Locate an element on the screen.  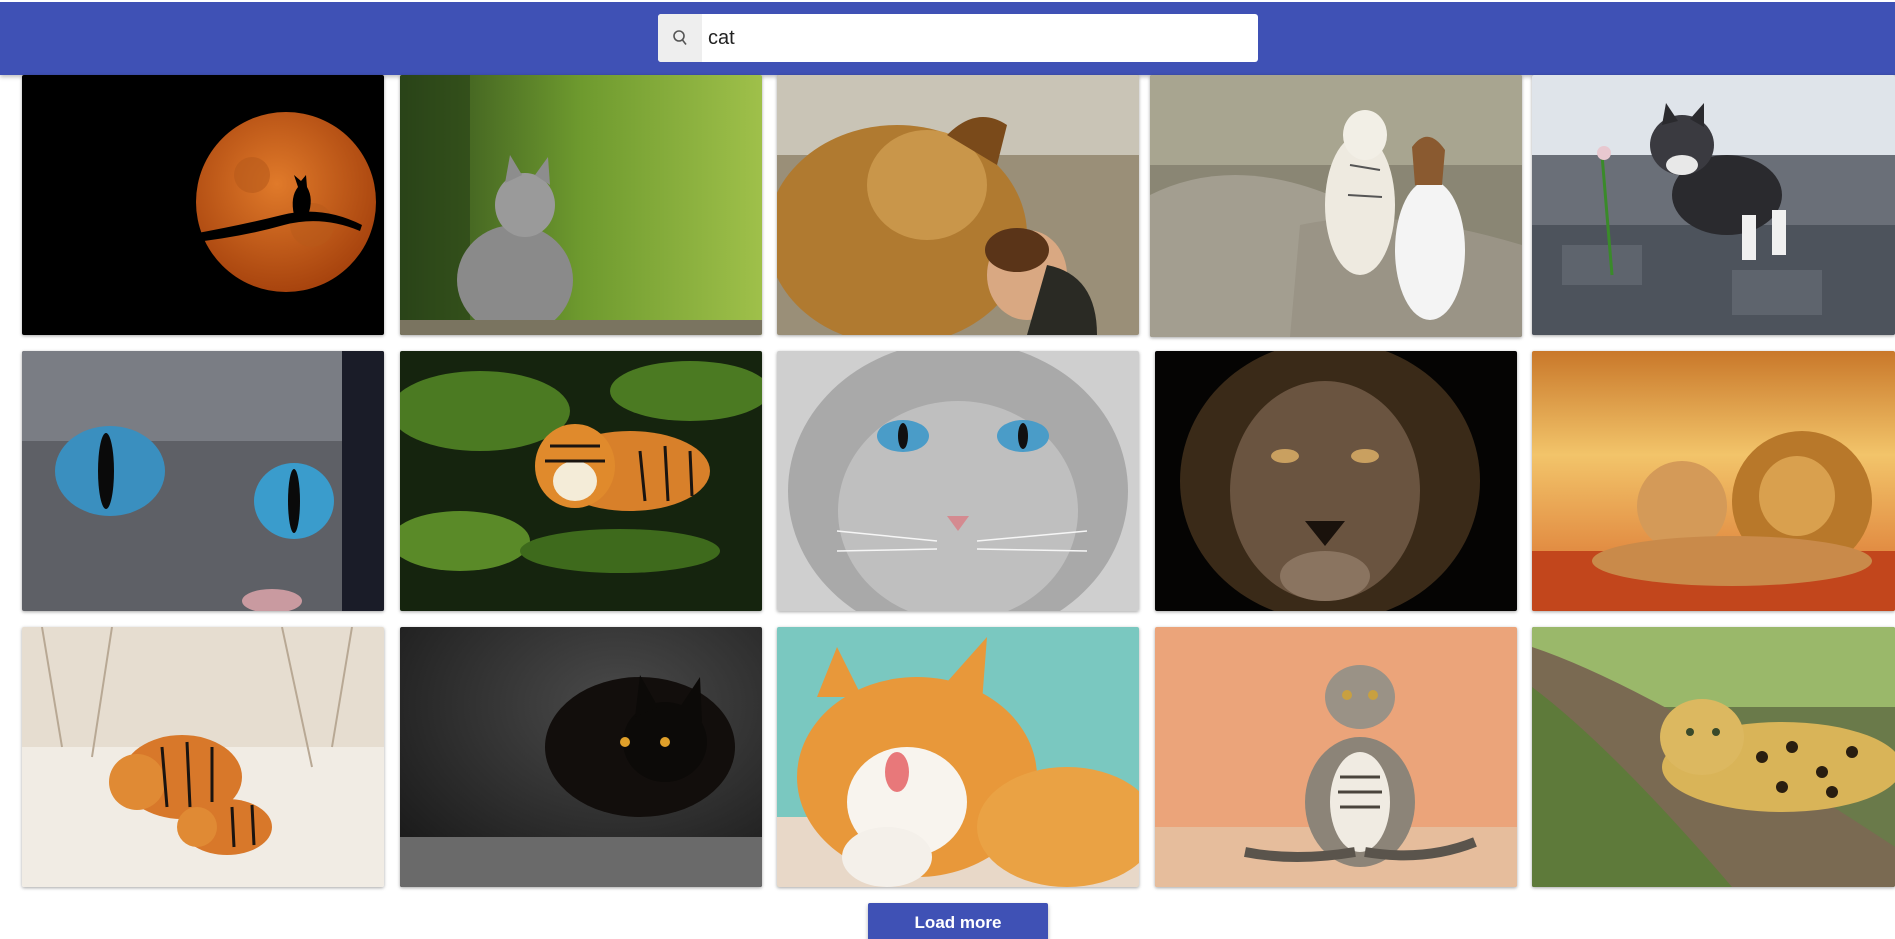
image-result-blue-eyes-cat is located at coordinates (203, 481).